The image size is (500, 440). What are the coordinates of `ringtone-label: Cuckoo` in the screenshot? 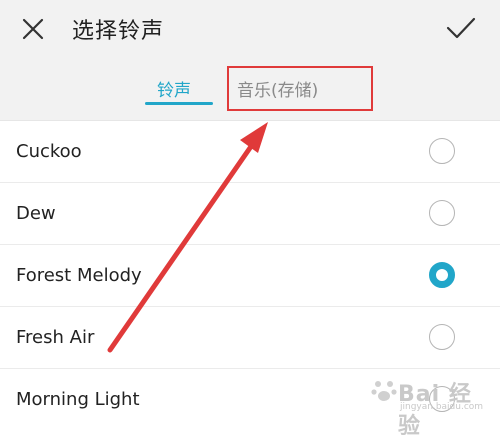 It's located at (49, 151).